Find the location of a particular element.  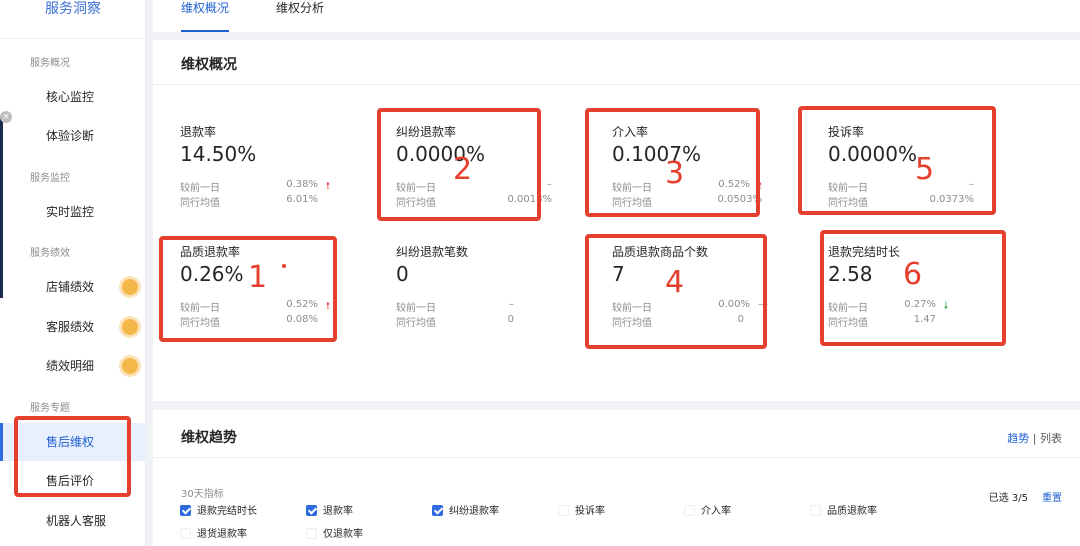

checkbox-intervention-rate: 介入率 is located at coordinates (707, 512).